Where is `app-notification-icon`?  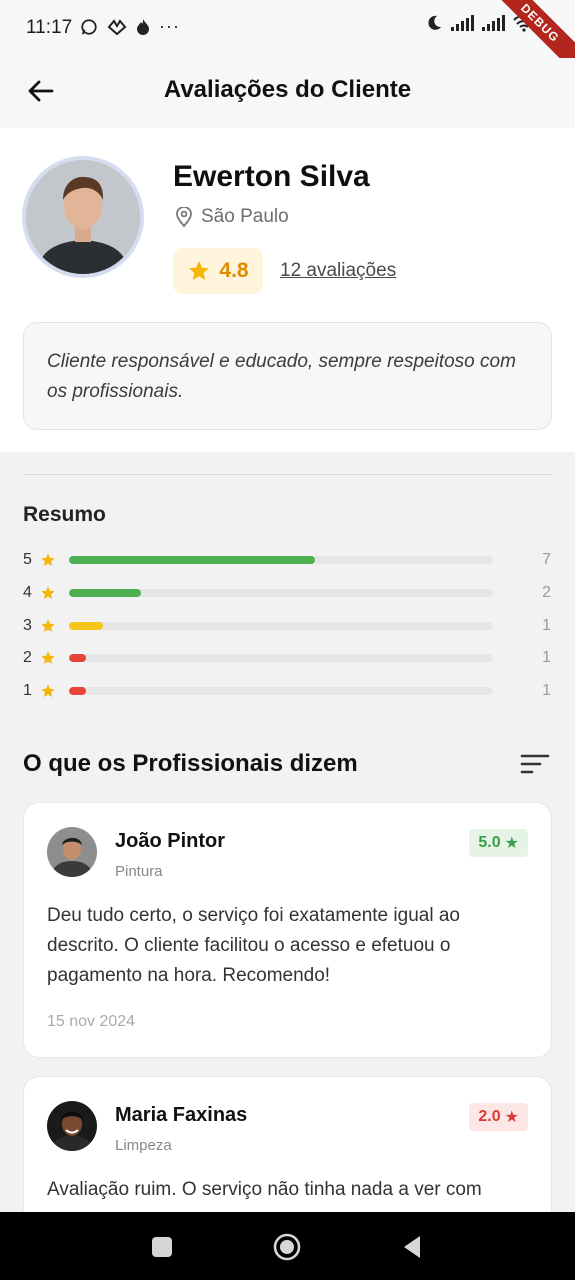 app-notification-icon is located at coordinates (117, 26).